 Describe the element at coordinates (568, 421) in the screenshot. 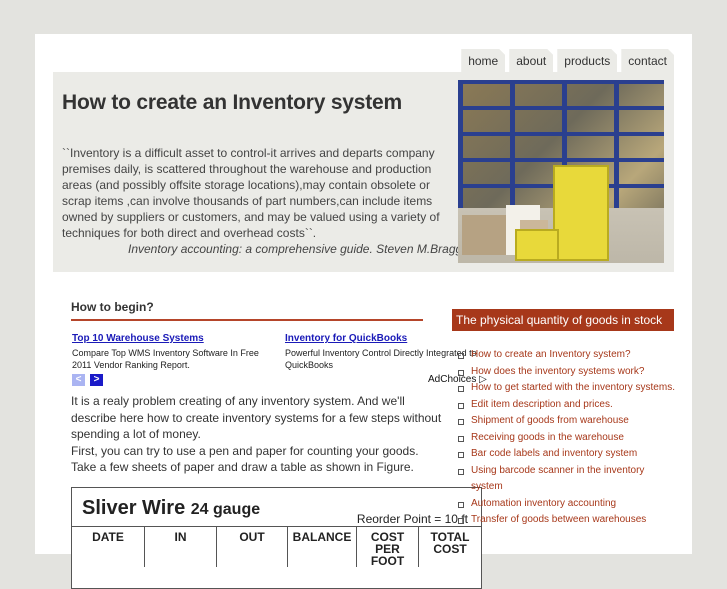

I see `sidebar-item: Shipment of goods from warehouse` at that location.